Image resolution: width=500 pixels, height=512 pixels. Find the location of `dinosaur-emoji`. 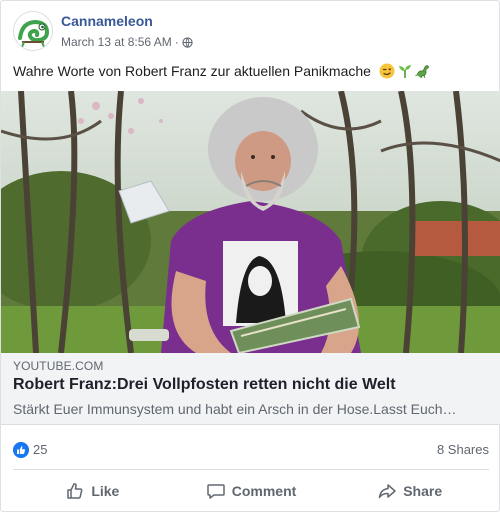

dinosaur-emoji is located at coordinates (422, 72).